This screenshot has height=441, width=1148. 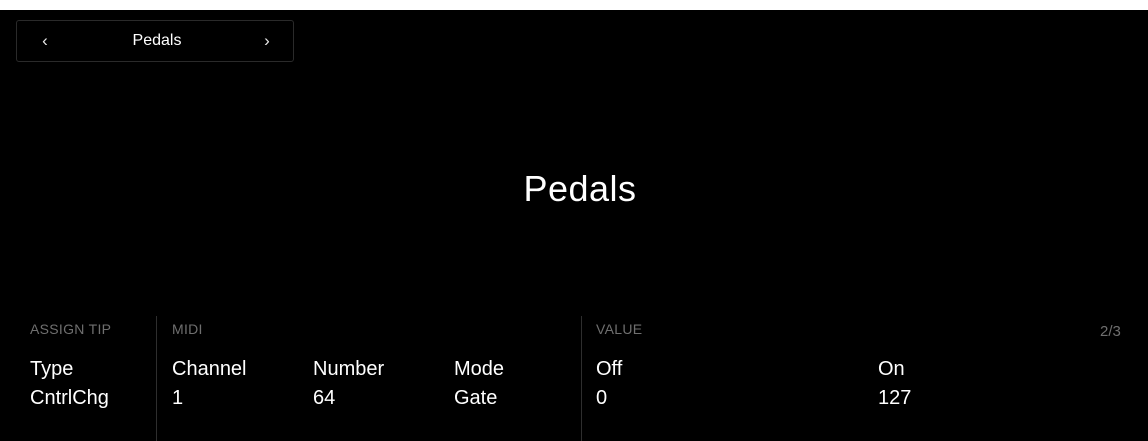 I want to click on chevron-right-icon: ›, so click(x=267, y=40).